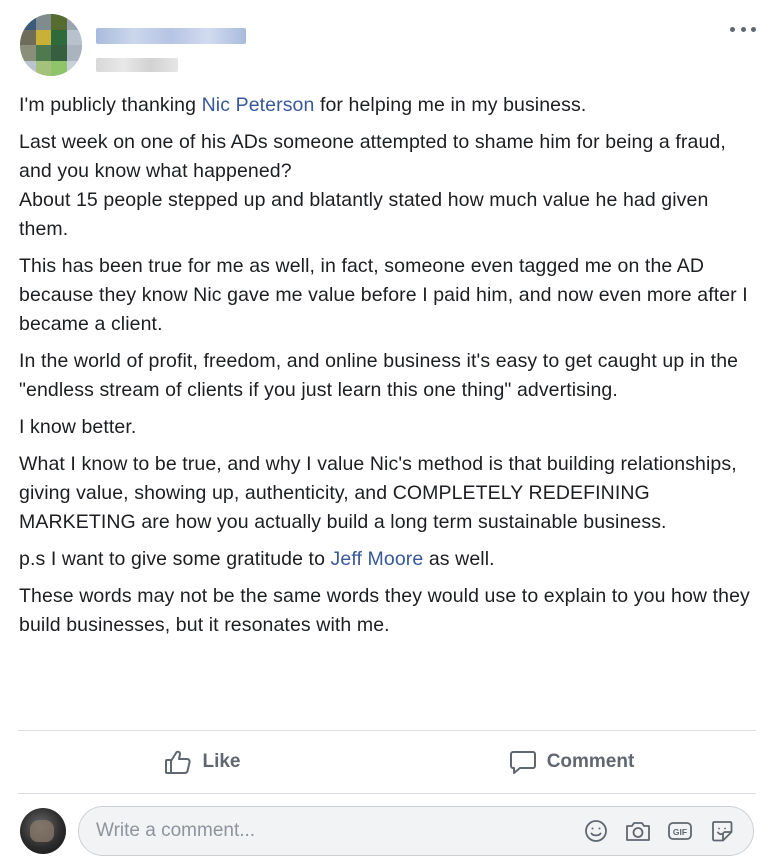  Describe the element at coordinates (221, 761) in the screenshot. I see `like-label: Like` at that location.